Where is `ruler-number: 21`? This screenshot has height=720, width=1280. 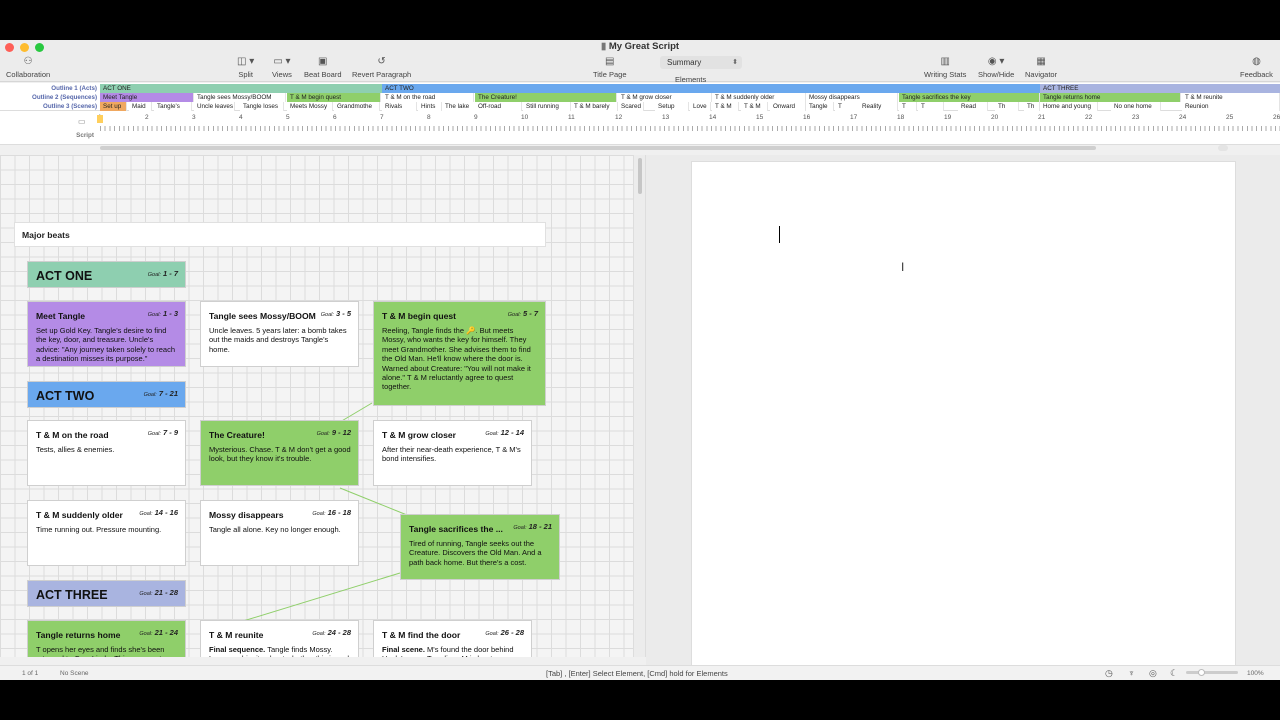
ruler-number: 21 is located at coordinates (1042, 117).